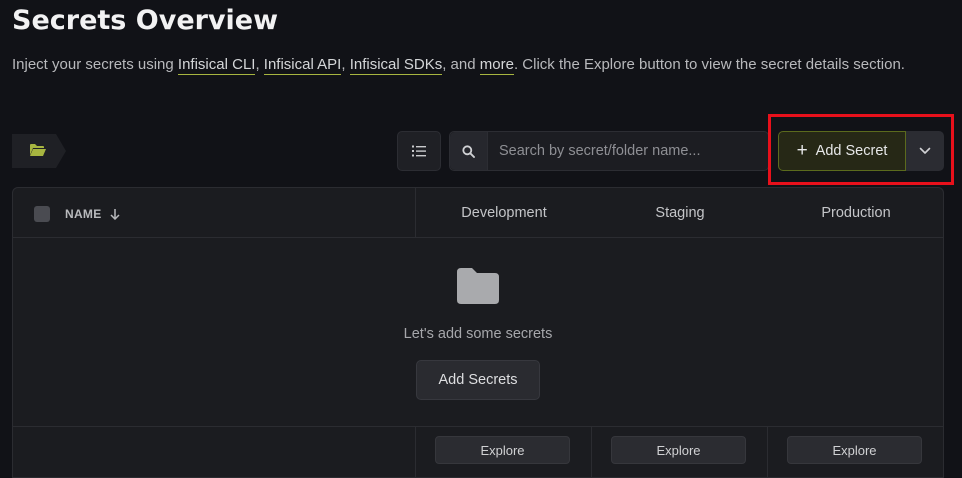 The width and height of the screenshot is (962, 478). Describe the element at coordinates (396, 65) in the screenshot. I see `infisical-sdks-link: Infisical SDKs` at that location.